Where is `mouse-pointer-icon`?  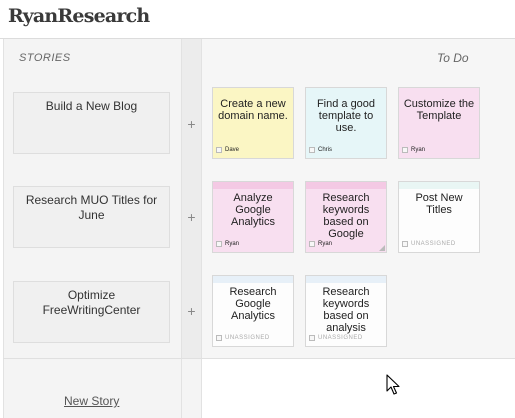
mouse-pointer-icon is located at coordinates (393, 384).